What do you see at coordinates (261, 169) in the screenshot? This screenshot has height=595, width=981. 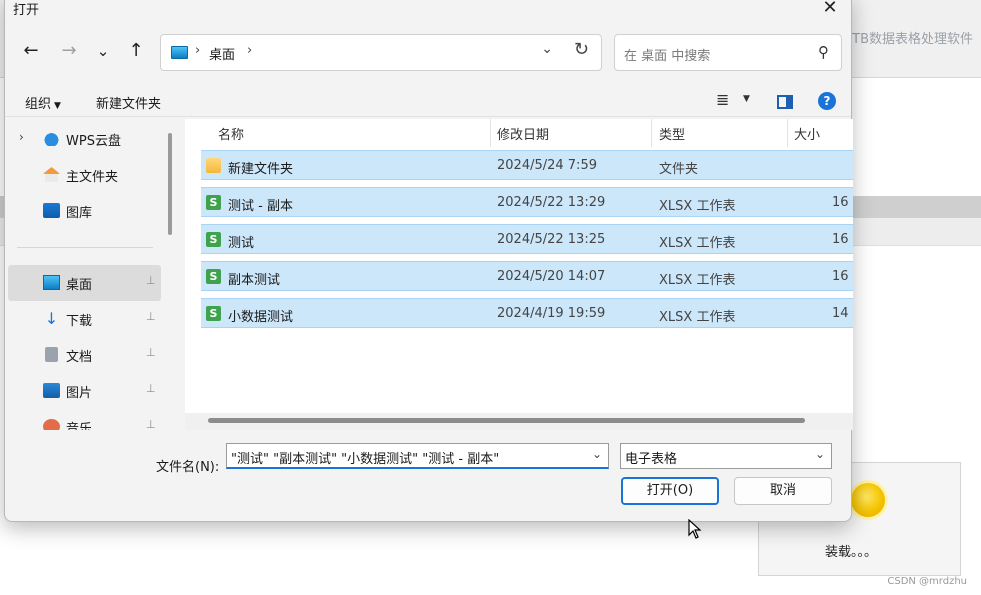 I see `file-name: 新建文件夹` at bounding box center [261, 169].